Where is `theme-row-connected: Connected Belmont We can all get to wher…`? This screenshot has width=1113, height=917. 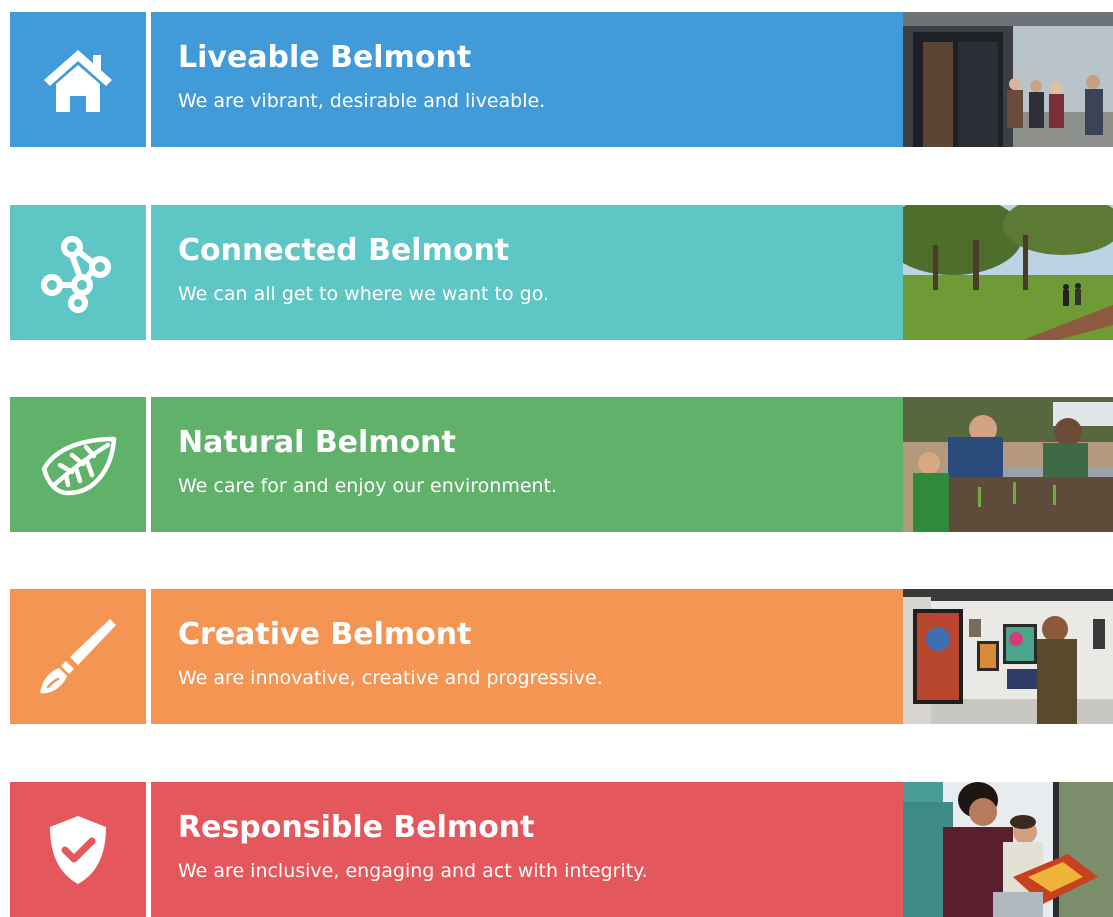 theme-row-connected: Connected Belmont We can all get to wher… is located at coordinates (561, 272).